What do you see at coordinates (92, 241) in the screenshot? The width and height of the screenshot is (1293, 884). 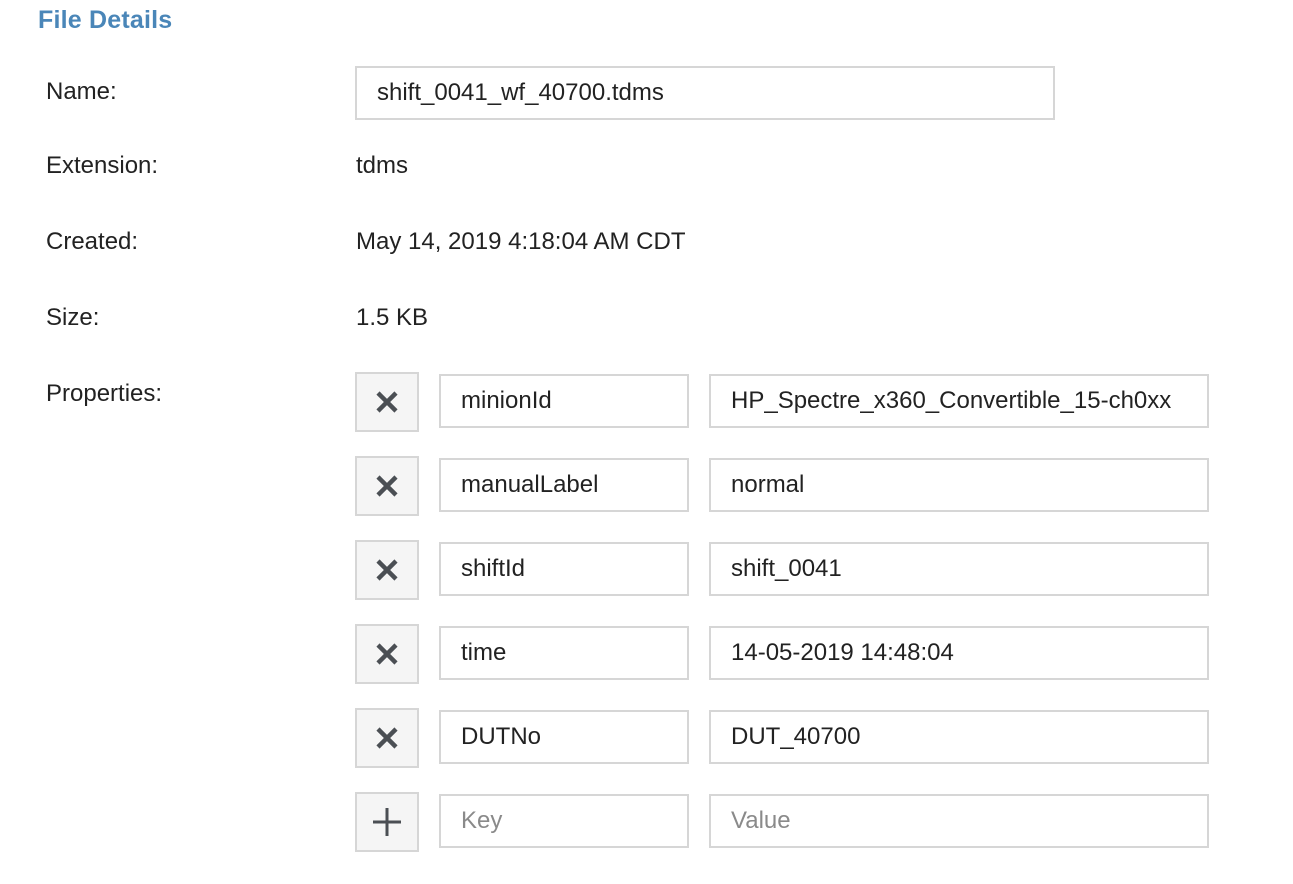 I see `created-label: Created:` at bounding box center [92, 241].